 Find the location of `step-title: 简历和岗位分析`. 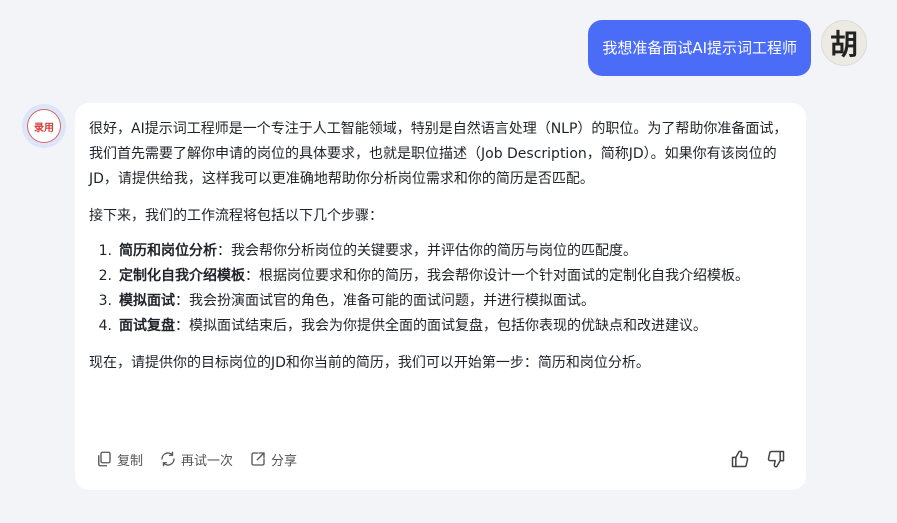

step-title: 简历和岗位分析 is located at coordinates (168, 251).